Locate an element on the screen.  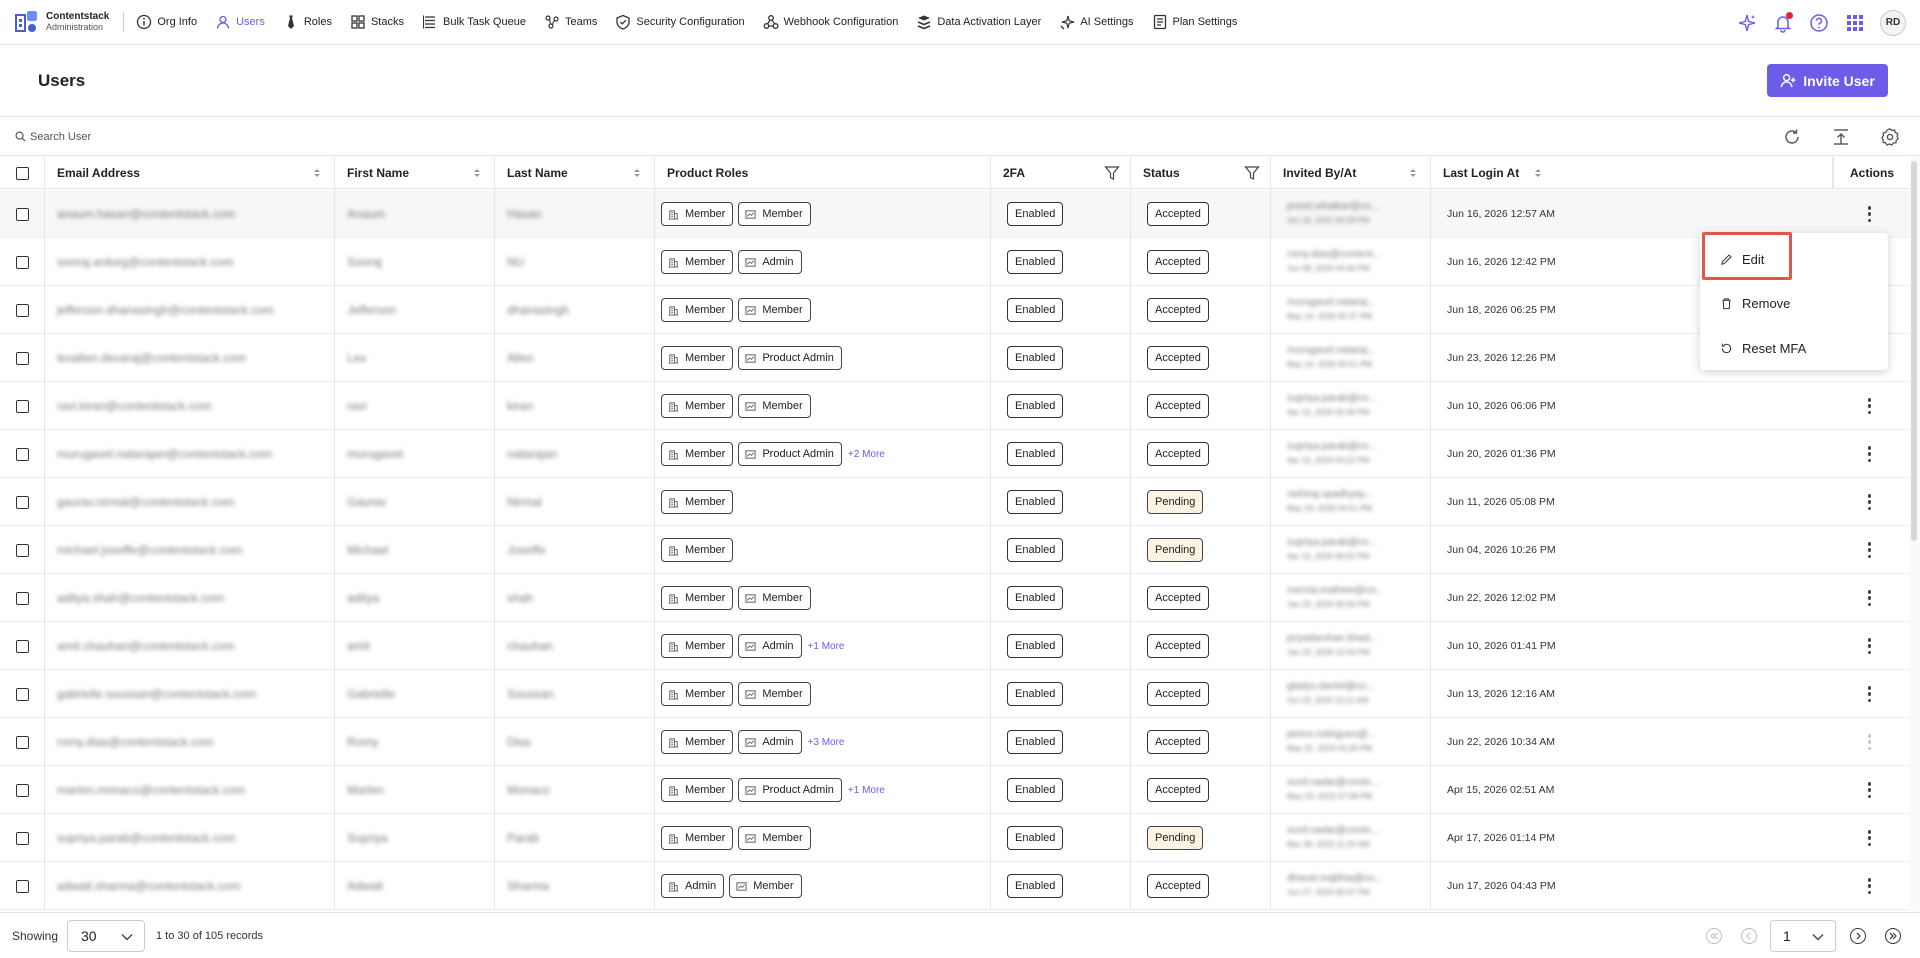
nav-item-bulk-task-queue: Bulk Task Queue is located at coordinates (474, 22).